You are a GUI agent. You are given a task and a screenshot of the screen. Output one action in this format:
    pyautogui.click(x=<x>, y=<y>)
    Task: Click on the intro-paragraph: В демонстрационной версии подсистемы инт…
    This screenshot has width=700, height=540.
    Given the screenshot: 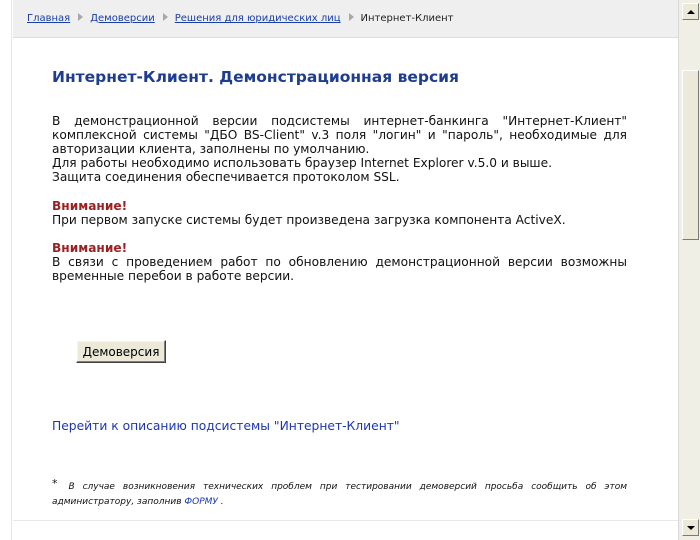 What is the action you would take?
    pyautogui.click(x=339, y=149)
    